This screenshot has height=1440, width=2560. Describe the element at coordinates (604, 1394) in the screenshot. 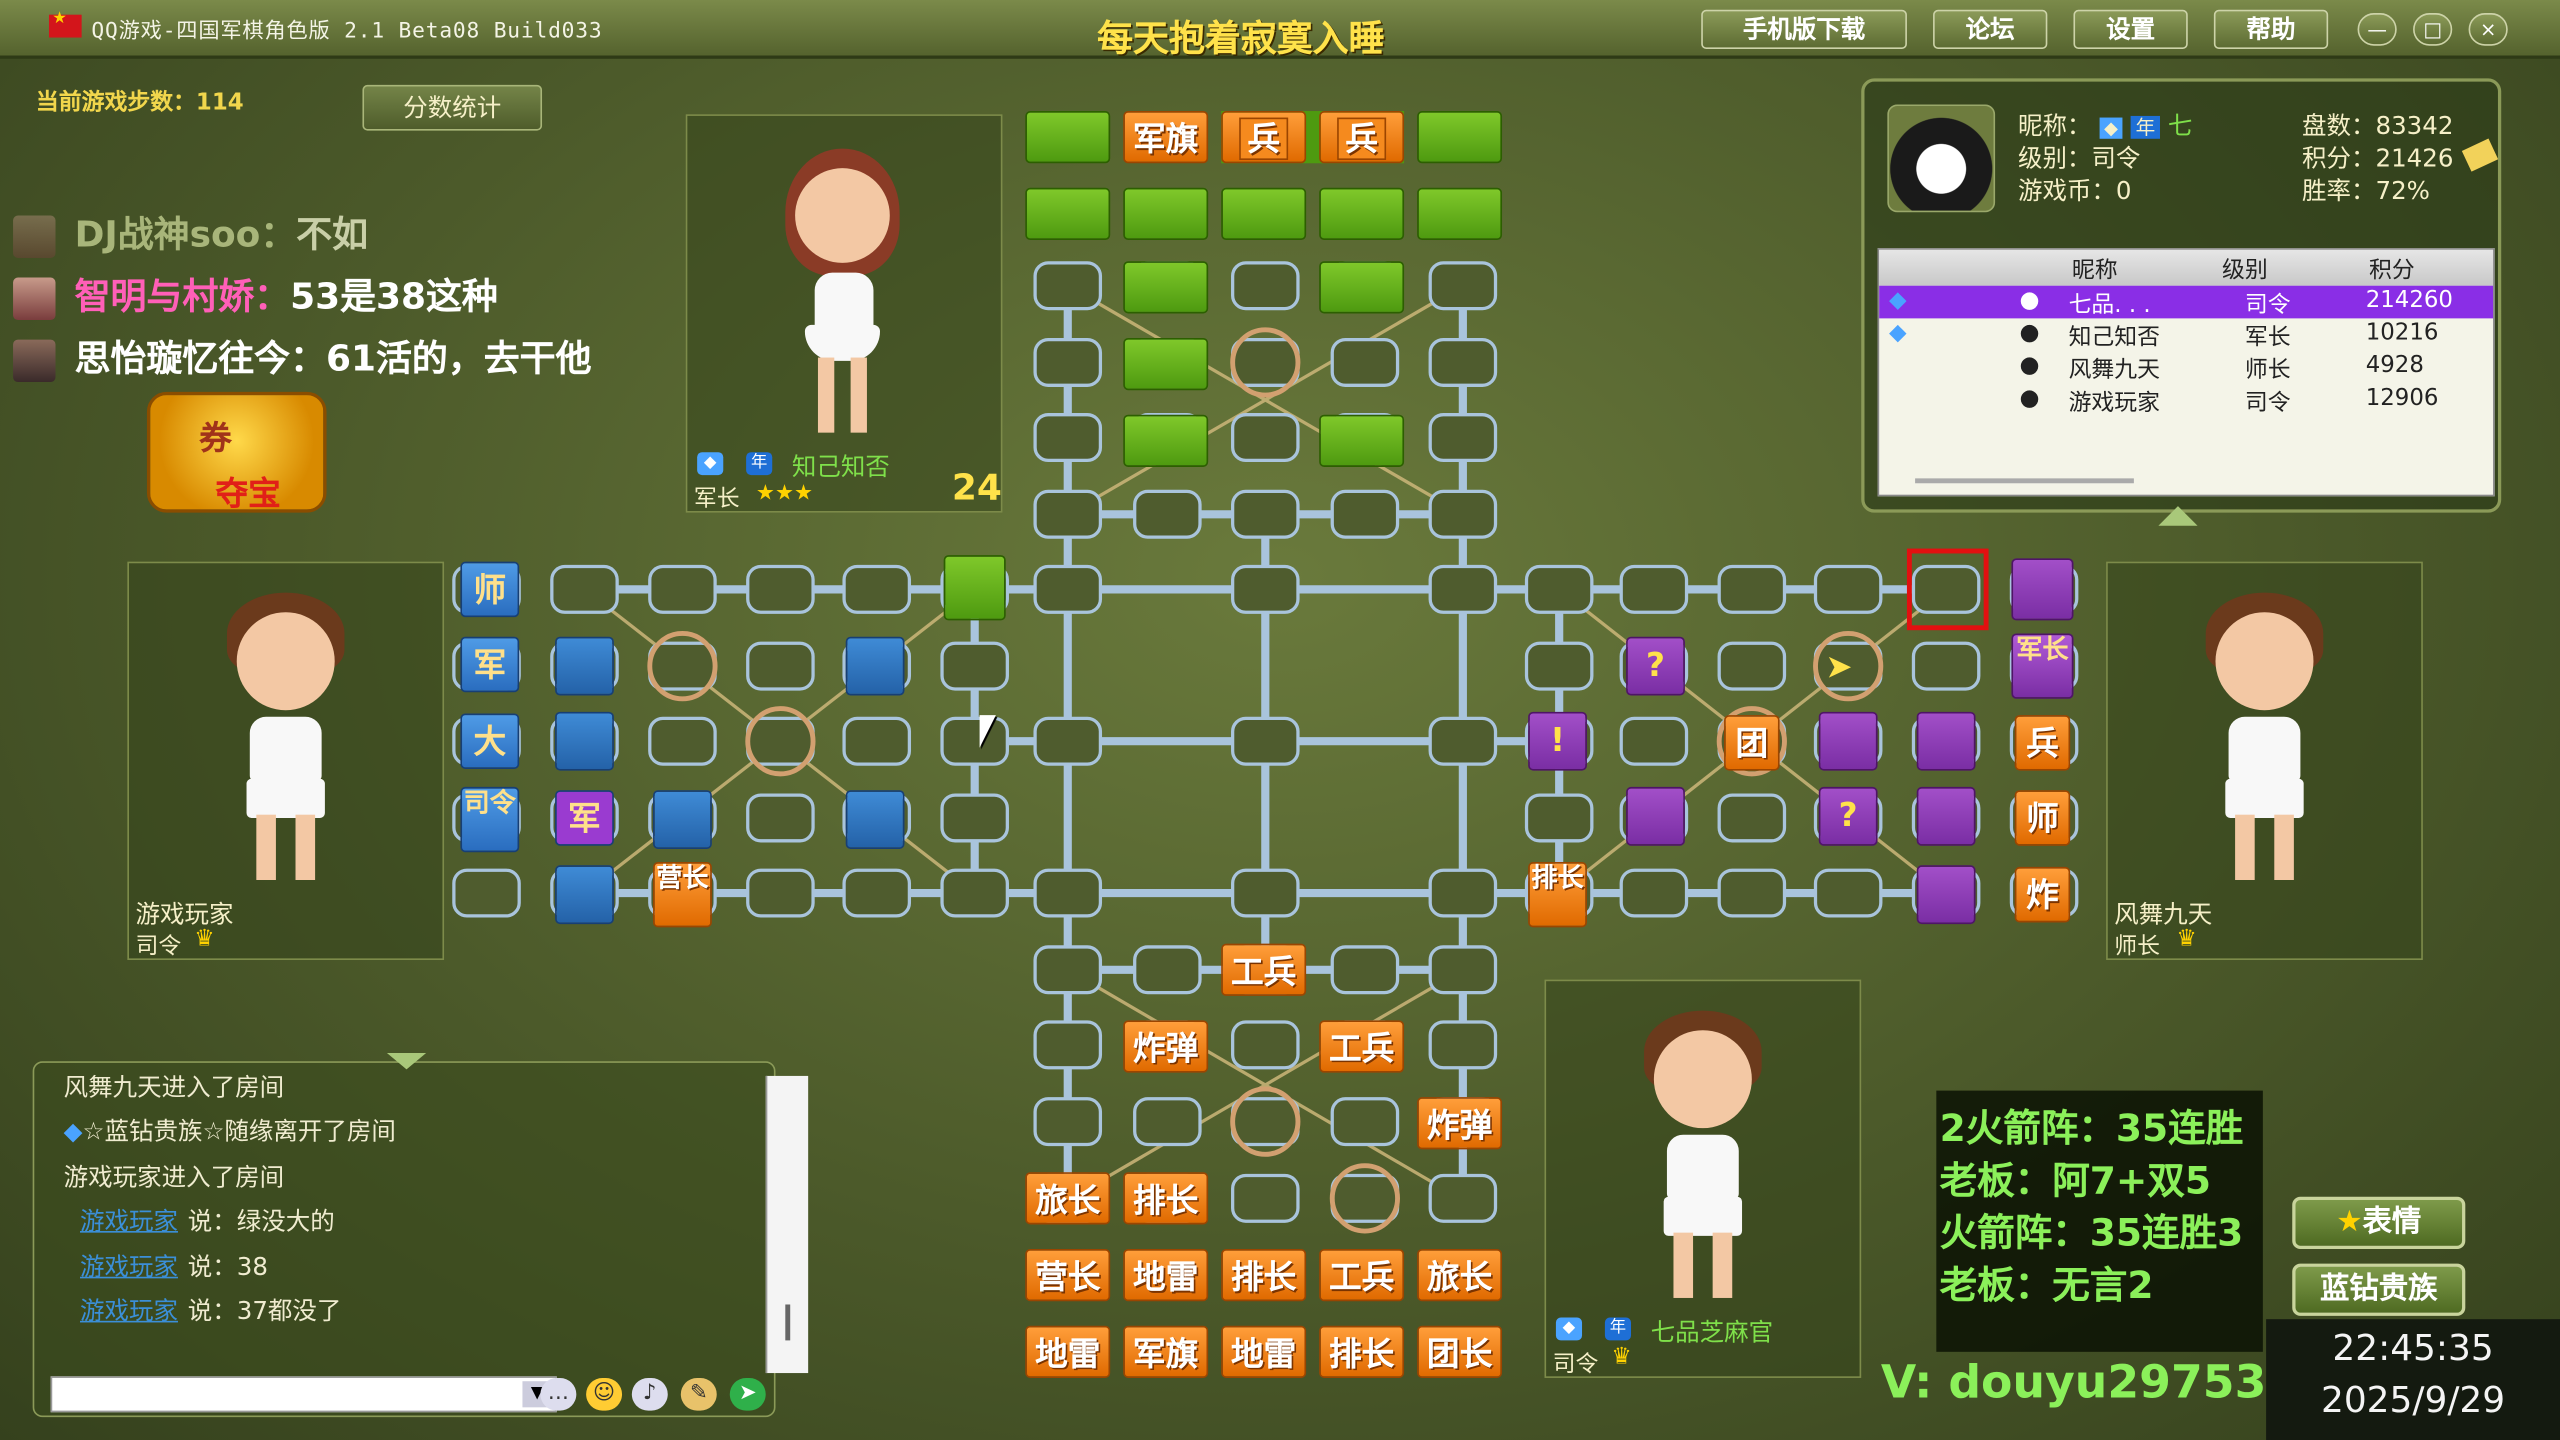

I see `smiley-icon: ☺` at that location.